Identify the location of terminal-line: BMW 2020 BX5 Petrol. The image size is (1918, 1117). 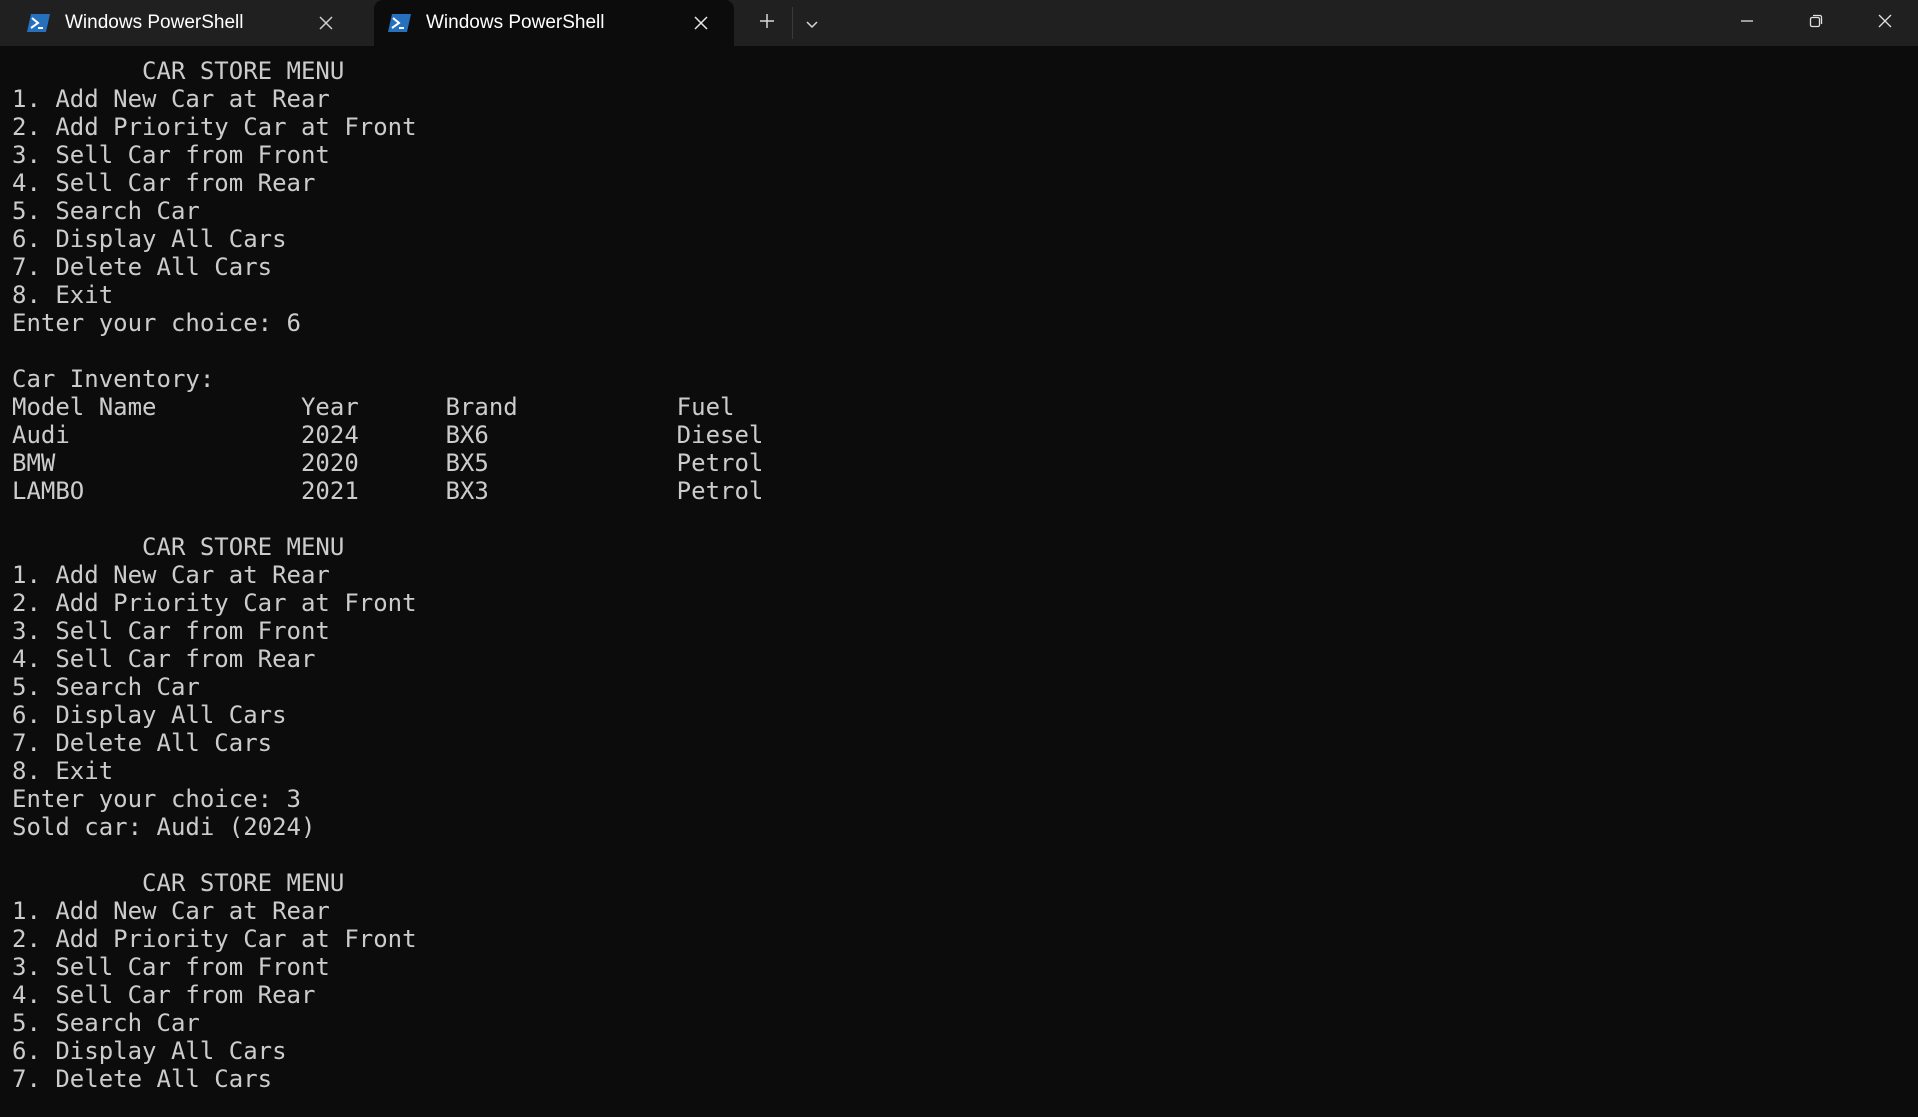
(388, 463).